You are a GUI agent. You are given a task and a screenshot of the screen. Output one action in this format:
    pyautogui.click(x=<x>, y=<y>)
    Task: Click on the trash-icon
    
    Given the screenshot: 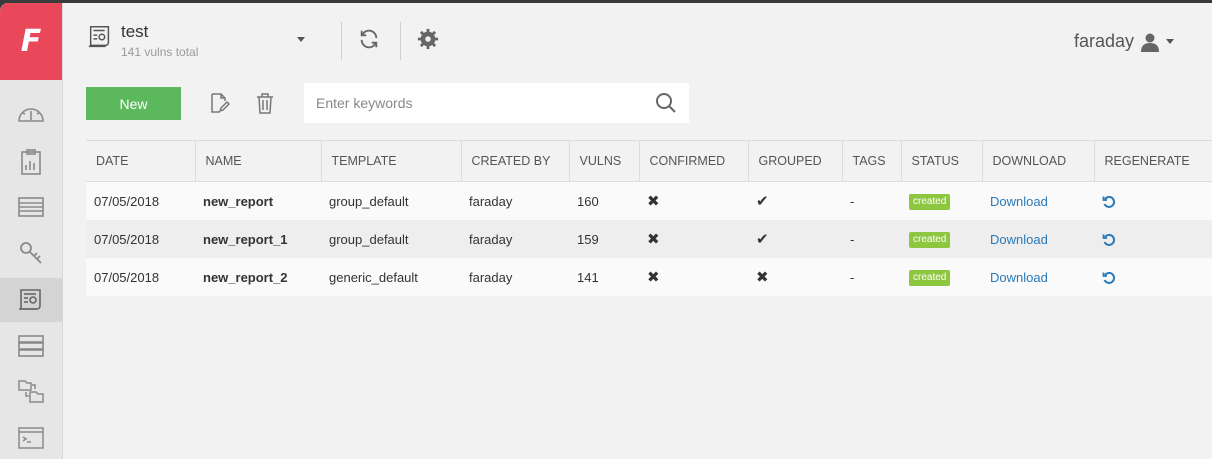 What is the action you would take?
    pyautogui.click(x=265, y=103)
    